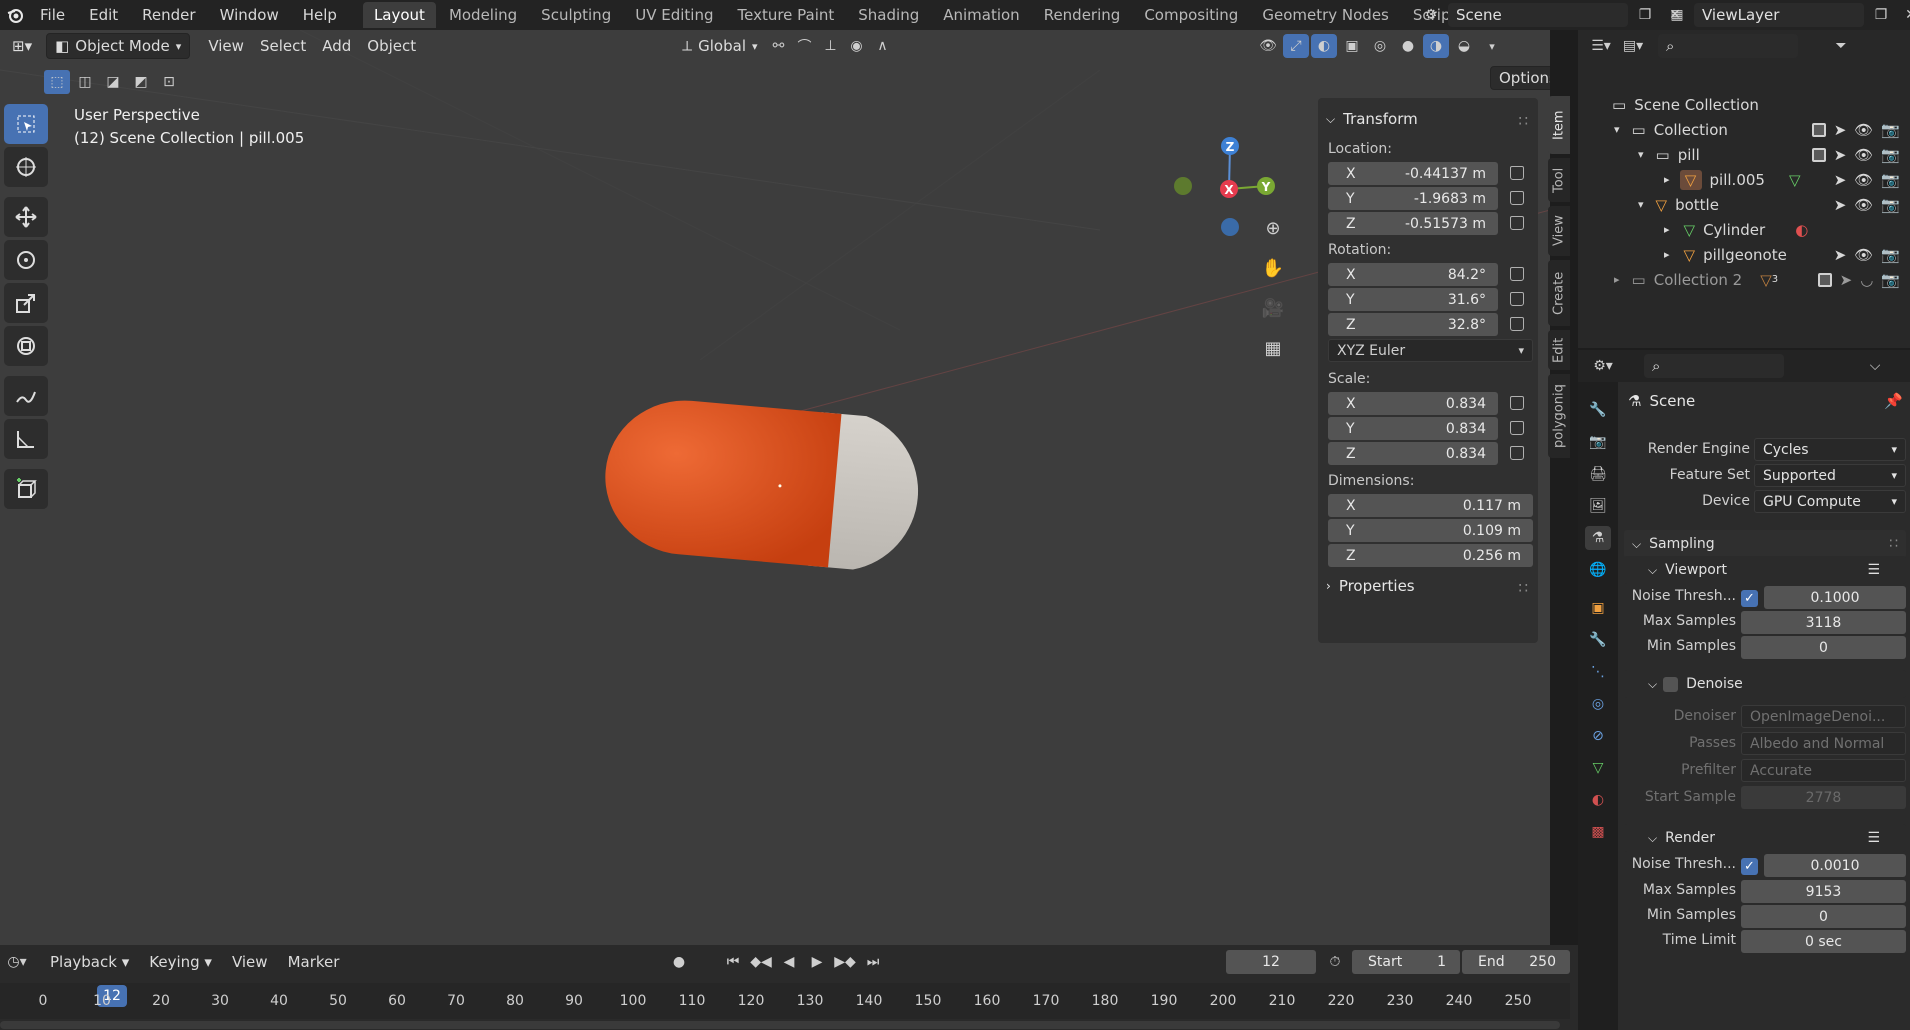 The width and height of the screenshot is (1910, 1030). What do you see at coordinates (1677, 15) in the screenshot?
I see `view-layer-icon: ▦` at bounding box center [1677, 15].